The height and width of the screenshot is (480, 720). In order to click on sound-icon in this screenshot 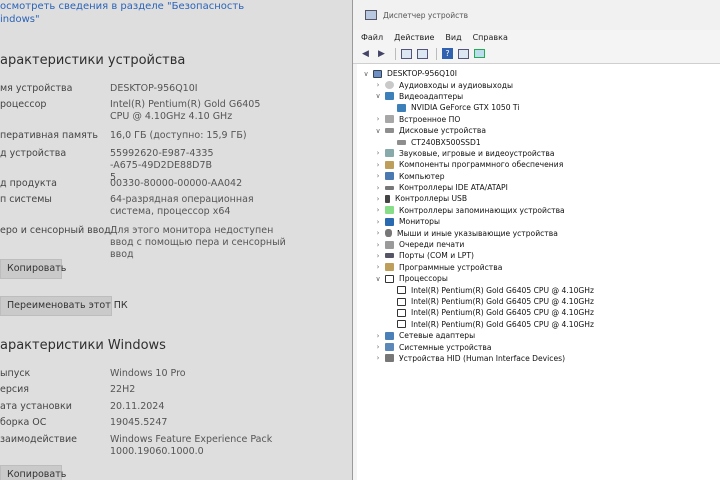, I will do `click(389, 153)`.